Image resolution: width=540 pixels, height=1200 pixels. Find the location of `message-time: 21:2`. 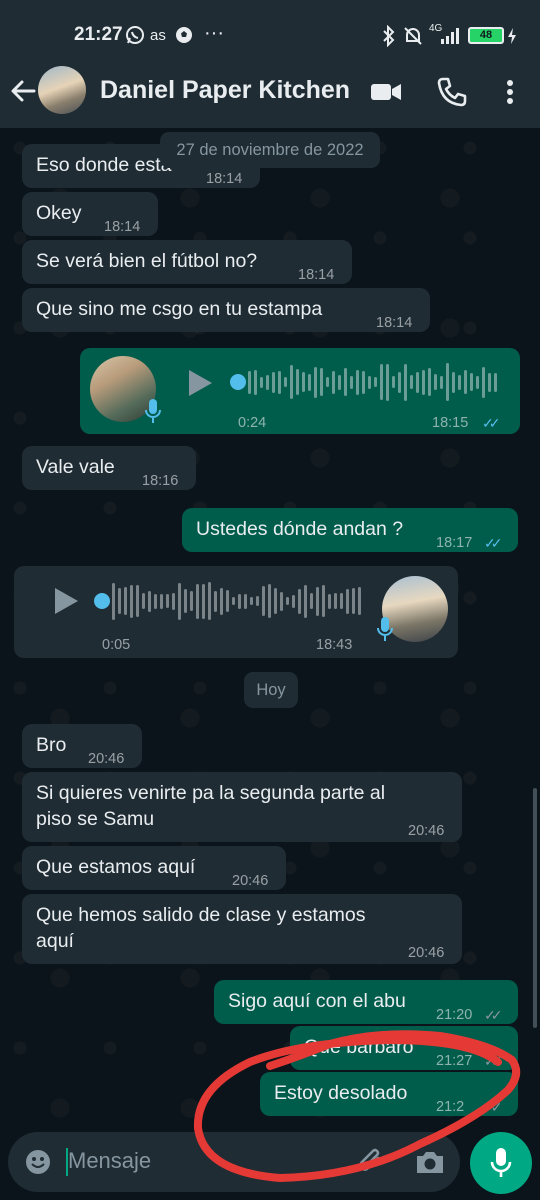

message-time: 21:2 is located at coordinates (450, 1107).